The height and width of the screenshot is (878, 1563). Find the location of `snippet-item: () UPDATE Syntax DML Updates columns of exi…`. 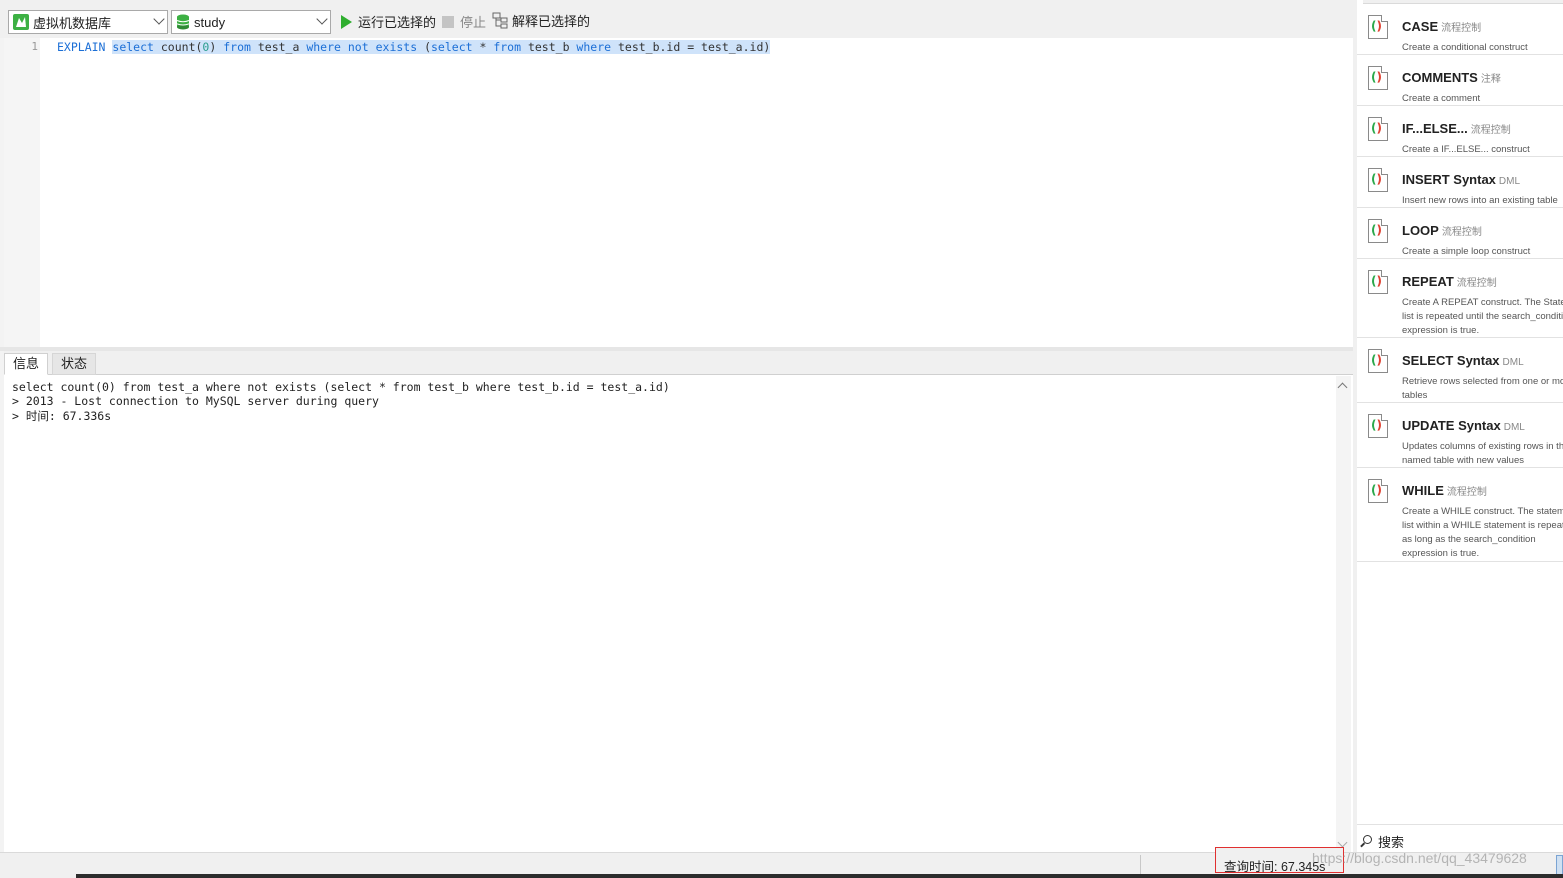

snippet-item: () UPDATE Syntax DML Updates columns of exi… is located at coordinates (1460, 435).